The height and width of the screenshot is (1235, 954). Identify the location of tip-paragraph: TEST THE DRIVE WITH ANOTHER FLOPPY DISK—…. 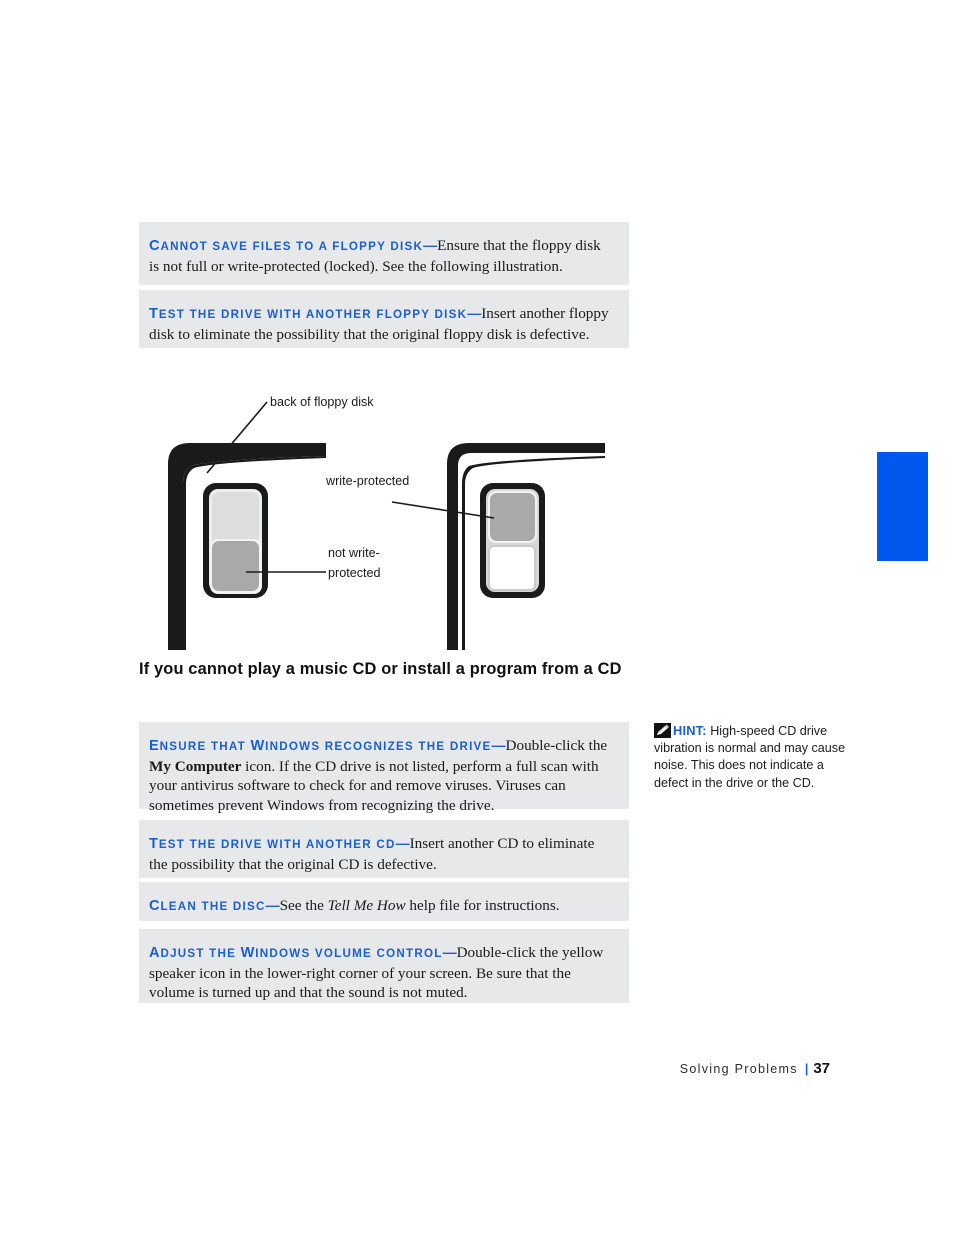
(381, 324).